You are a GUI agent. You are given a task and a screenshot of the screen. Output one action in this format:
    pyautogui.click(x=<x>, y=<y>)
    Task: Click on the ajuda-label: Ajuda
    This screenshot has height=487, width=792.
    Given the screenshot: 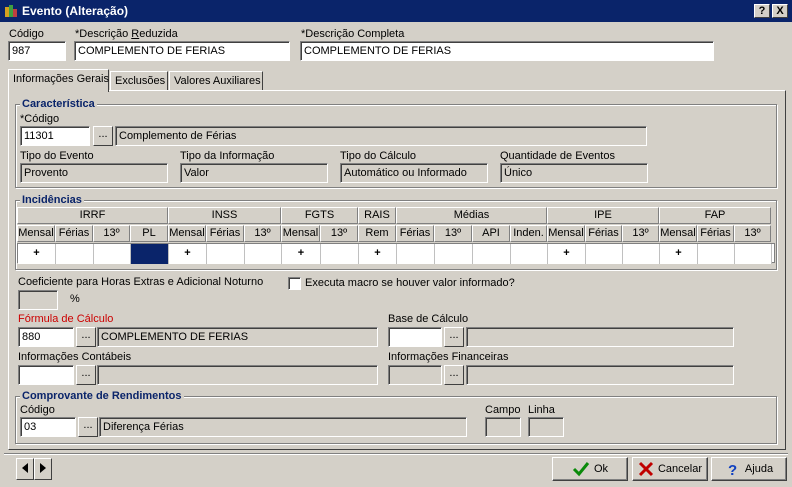 What is the action you would take?
    pyautogui.click(x=759, y=469)
    